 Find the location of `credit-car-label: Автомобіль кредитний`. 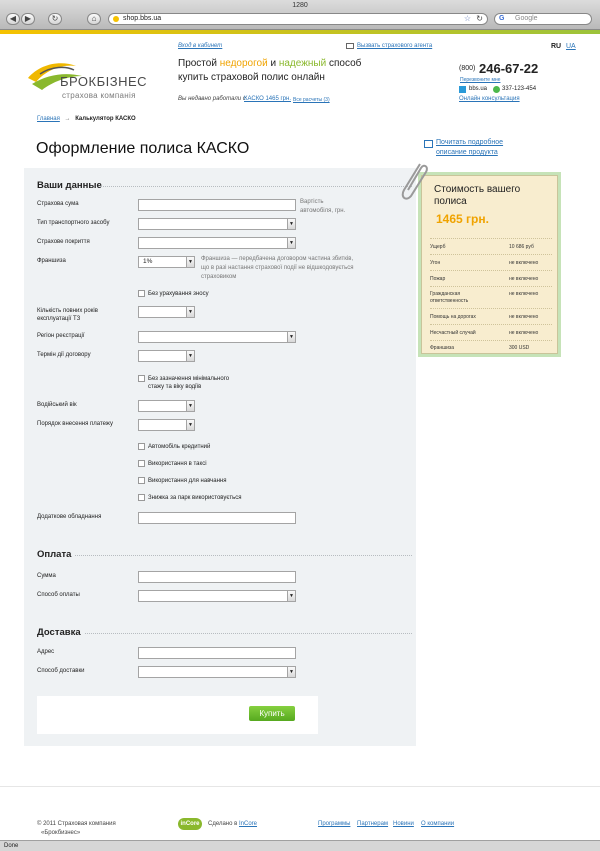

credit-car-label: Автомобіль кредитний is located at coordinates (179, 447).